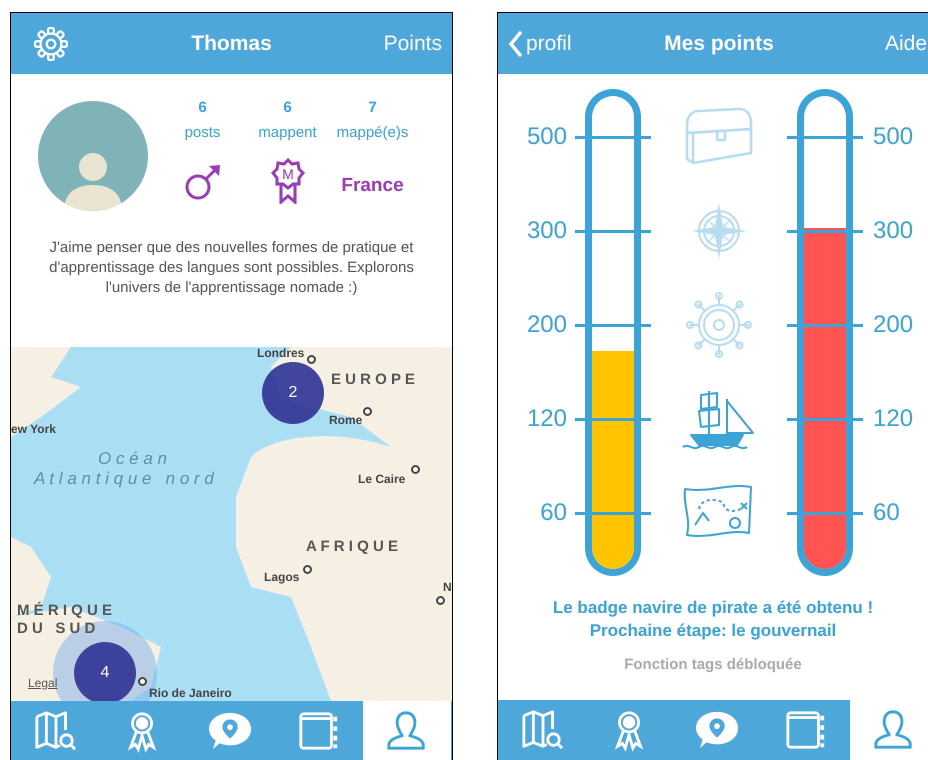 The image size is (928, 760). I want to click on city-label: ew York, so click(33, 429).